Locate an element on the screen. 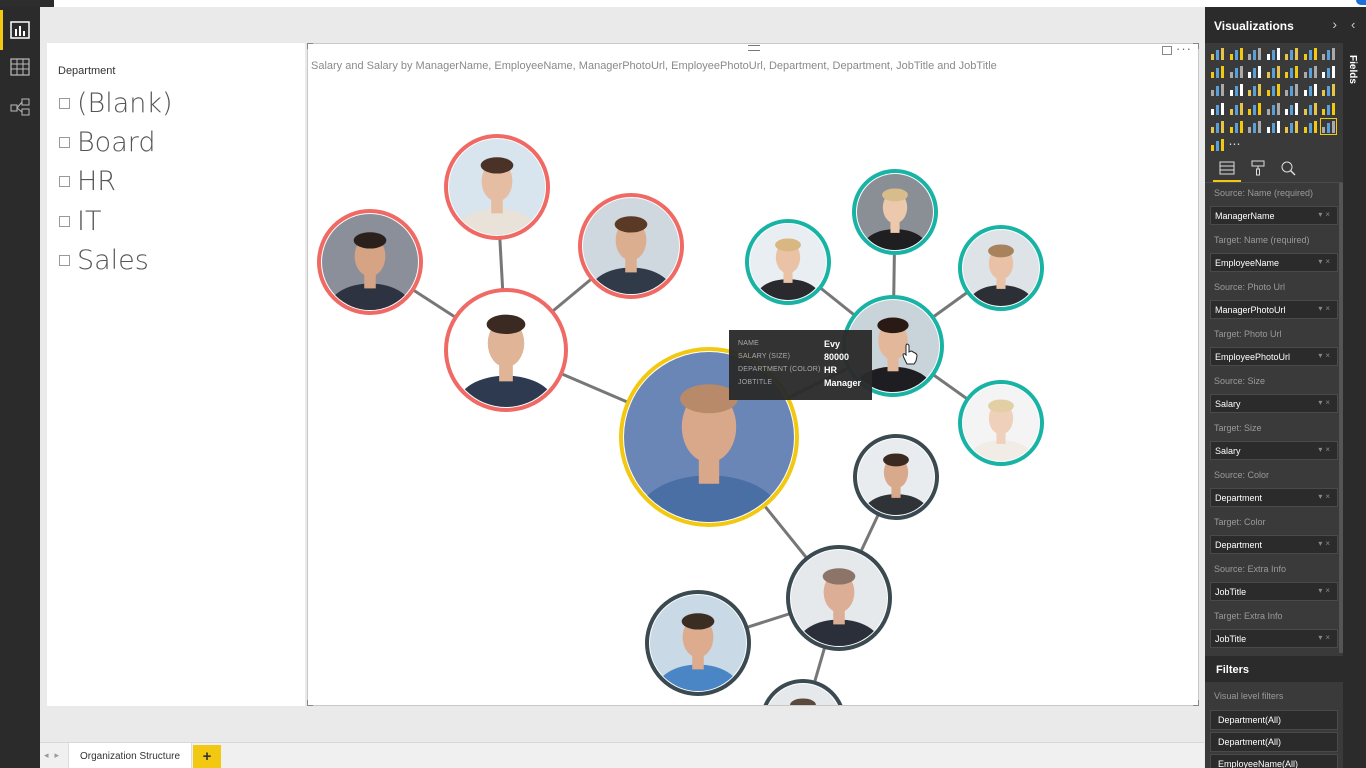 The height and width of the screenshot is (768, 1366). filters-title: Filters is located at coordinates (1233, 670).